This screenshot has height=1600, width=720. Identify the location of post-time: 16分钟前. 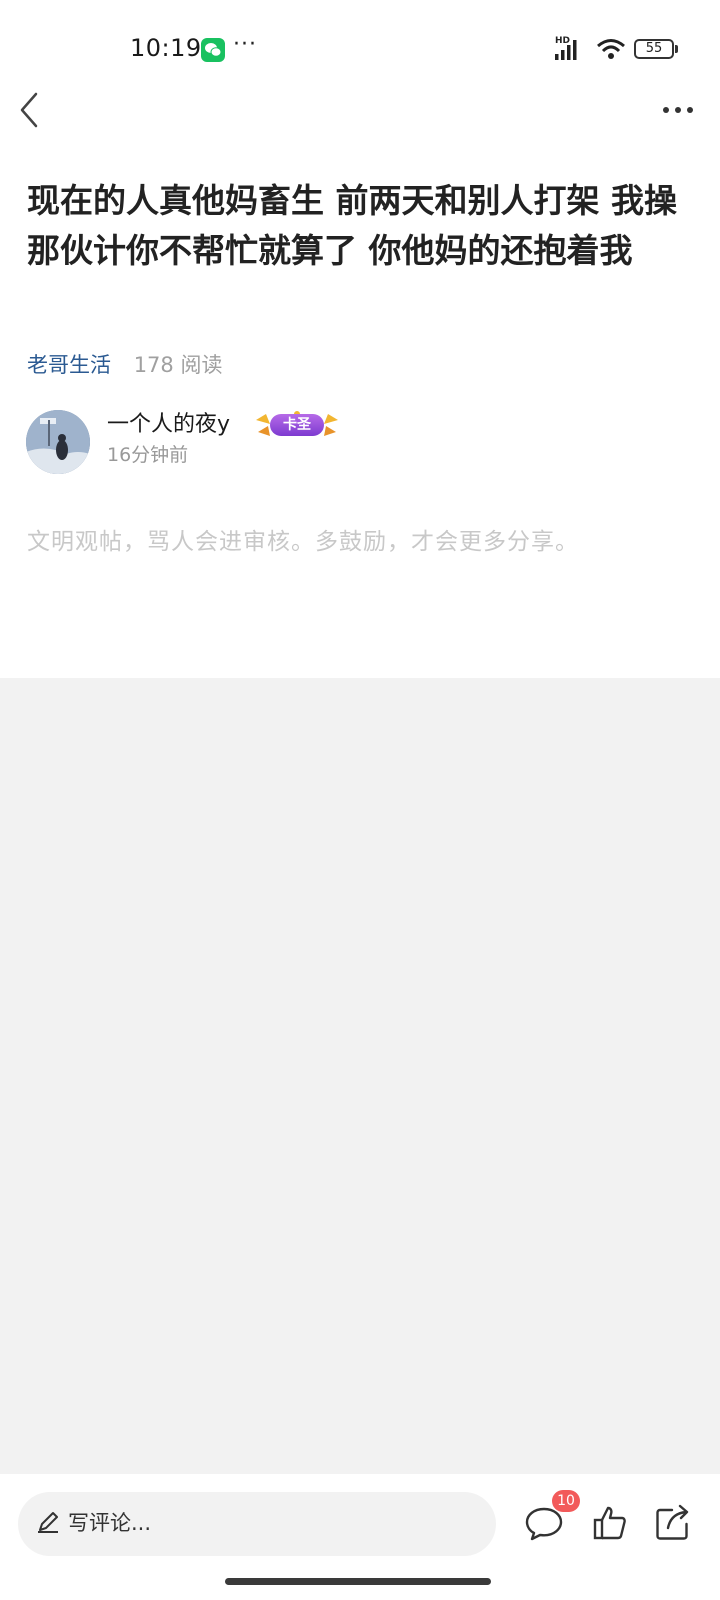
(148, 455).